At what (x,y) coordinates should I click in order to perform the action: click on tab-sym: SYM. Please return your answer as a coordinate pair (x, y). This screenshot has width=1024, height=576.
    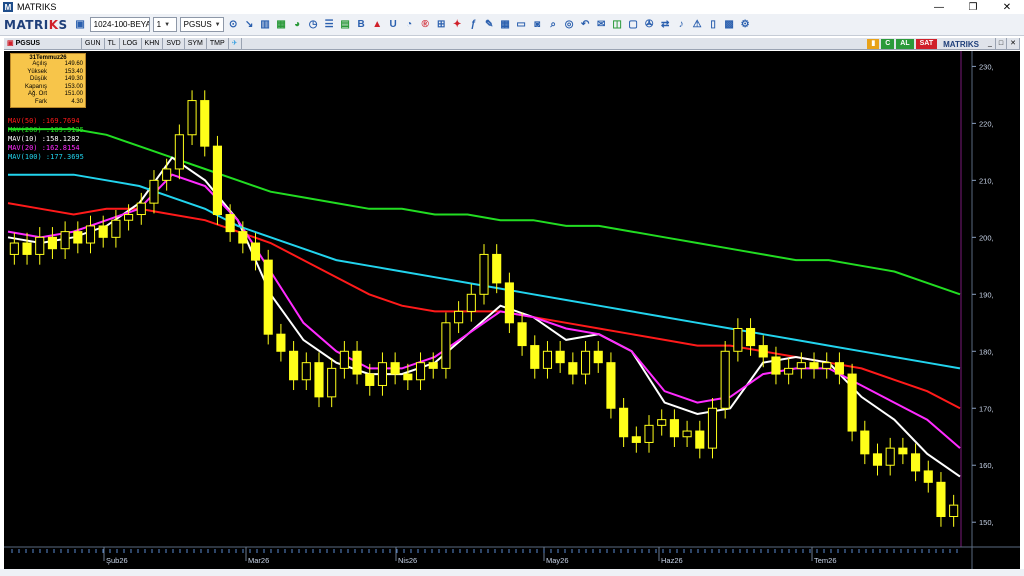
    Looking at the image, I should click on (196, 43).